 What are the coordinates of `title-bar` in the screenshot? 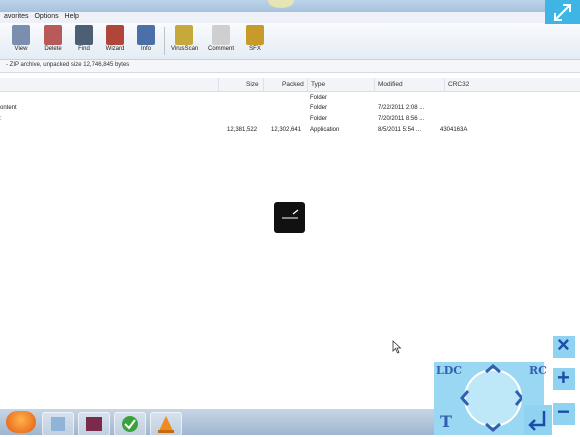 It's located at (290, 6).